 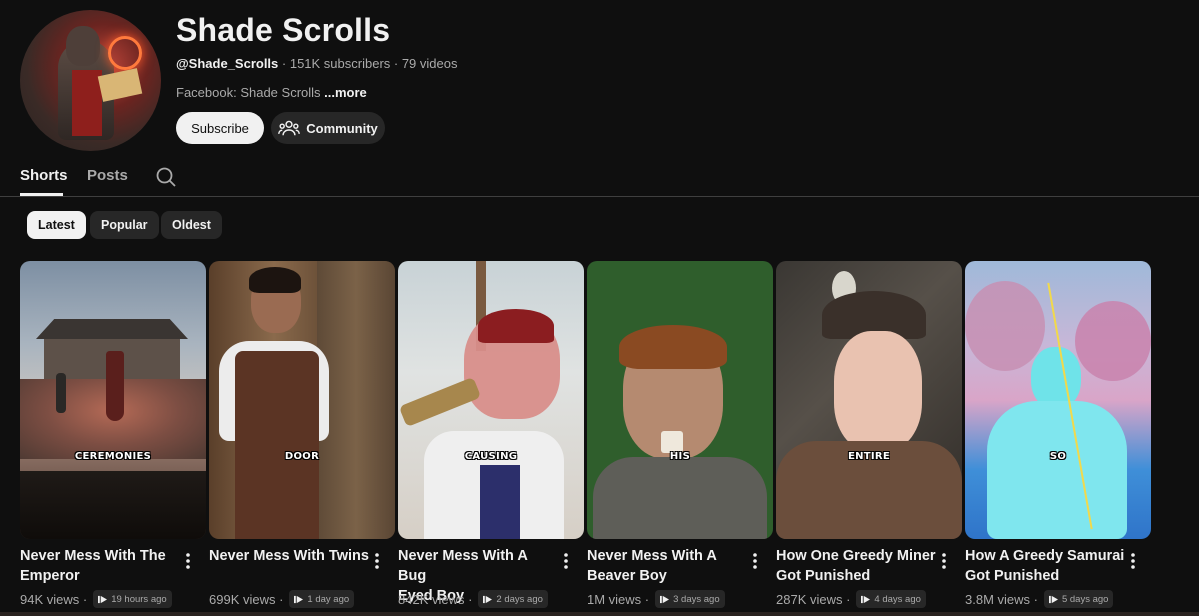 I want to click on more-link: ...more, so click(x=345, y=92).